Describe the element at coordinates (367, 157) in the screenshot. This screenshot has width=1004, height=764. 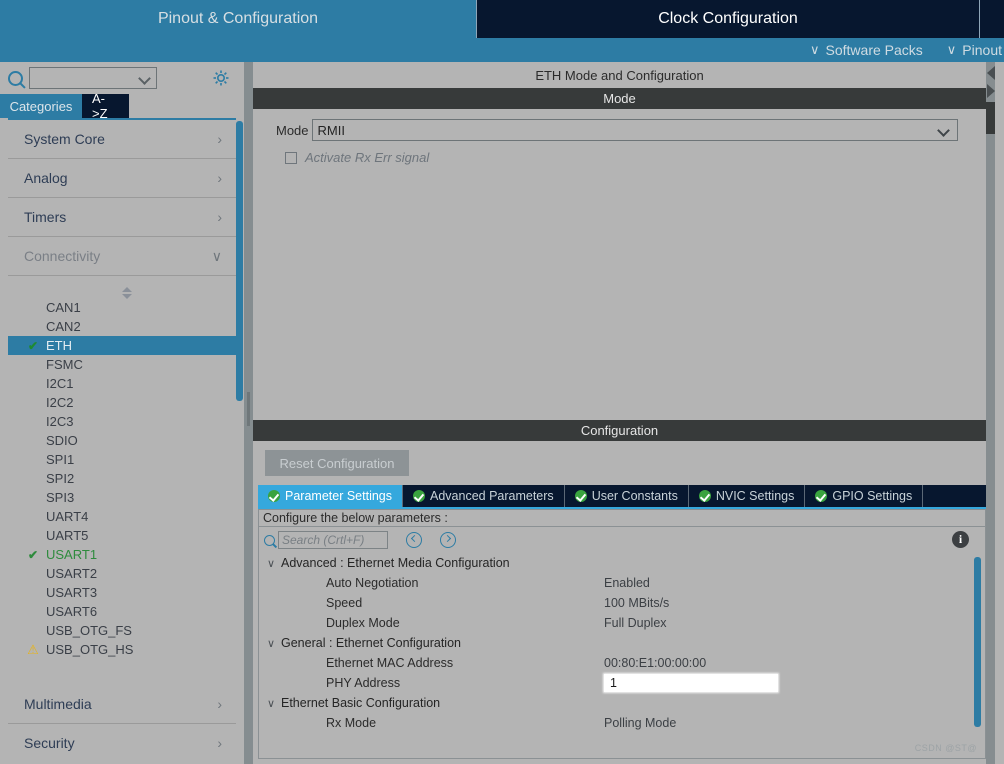
I see `activate-rx-err-label: Activate Rx Err signal` at that location.